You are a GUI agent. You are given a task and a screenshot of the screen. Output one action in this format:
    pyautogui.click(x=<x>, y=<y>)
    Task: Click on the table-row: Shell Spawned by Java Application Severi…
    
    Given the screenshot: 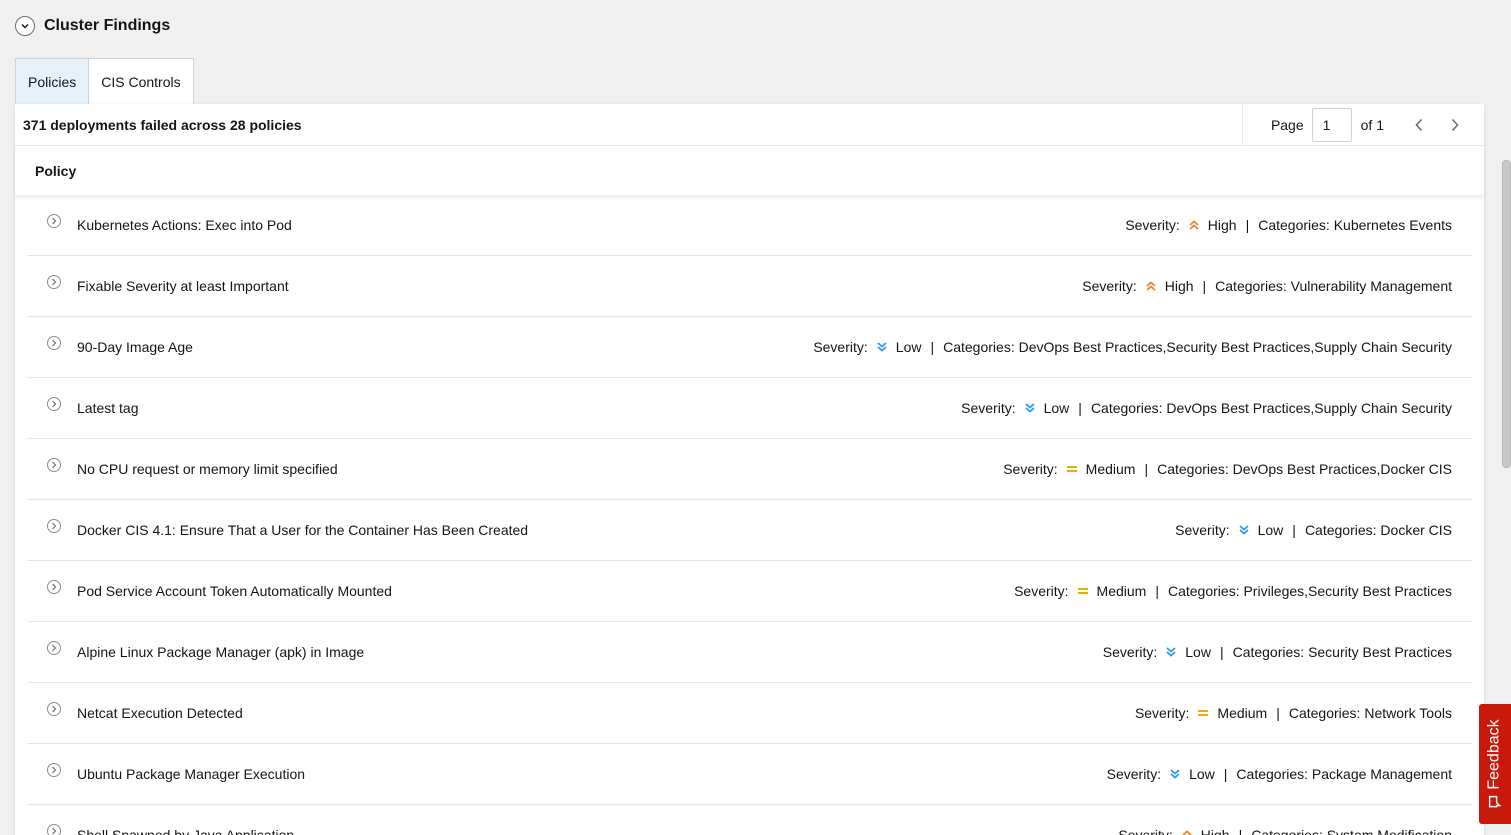 What is the action you would take?
    pyautogui.click(x=749, y=820)
    